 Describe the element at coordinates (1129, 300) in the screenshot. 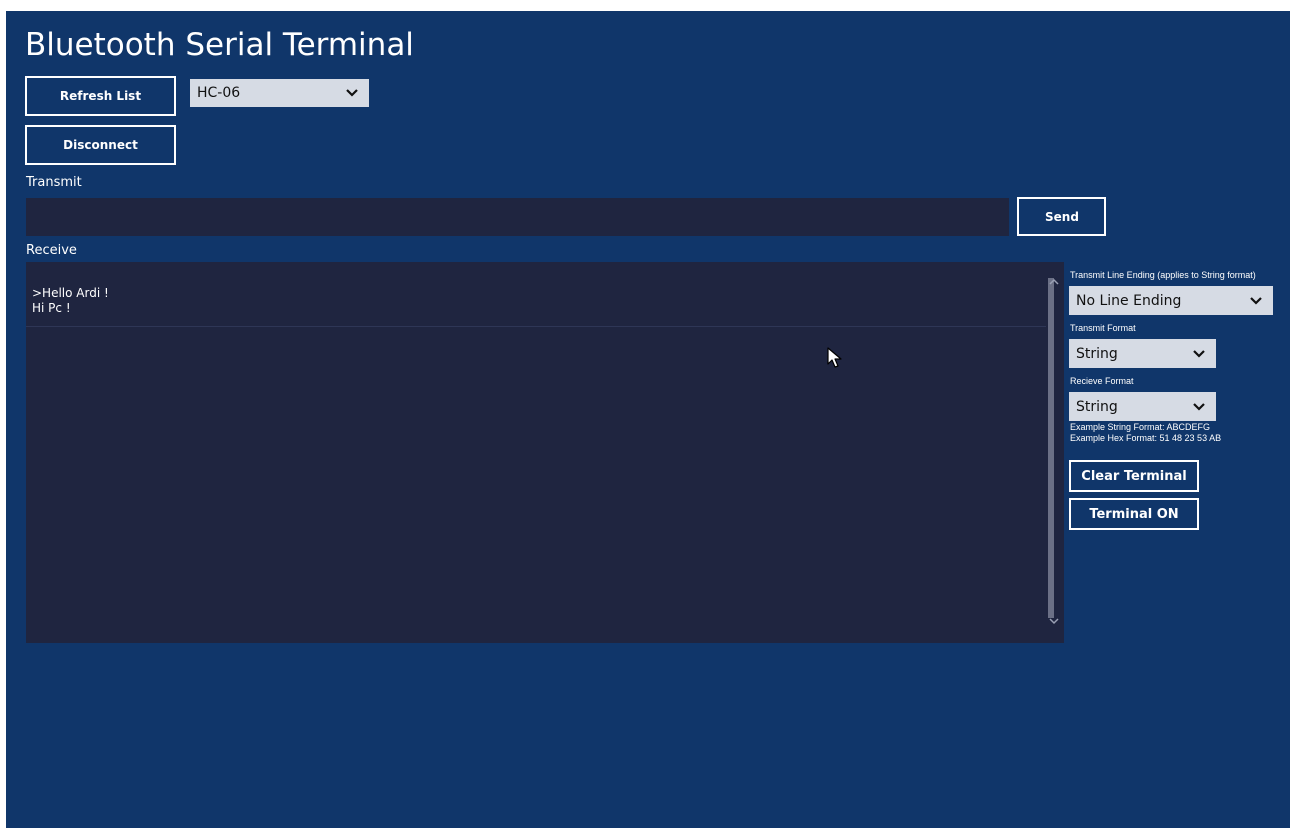

I see `line-ending-value: No Line Ending` at that location.